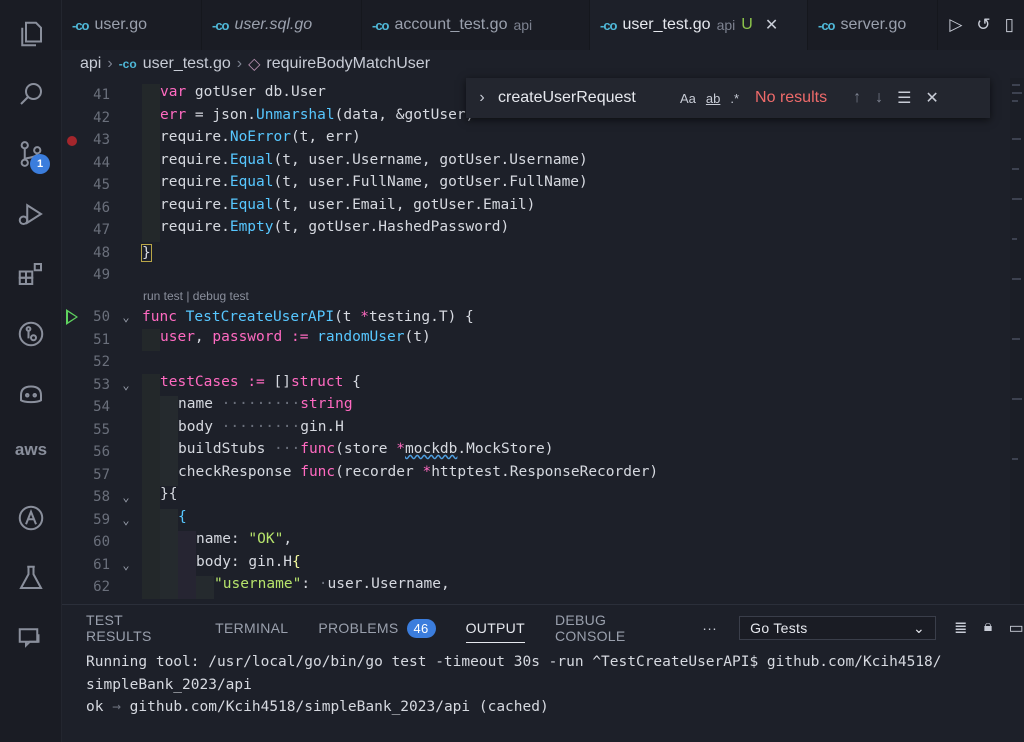 The width and height of the screenshot is (1024, 742). I want to click on breadcrumb-file: user_test.go, so click(187, 64).